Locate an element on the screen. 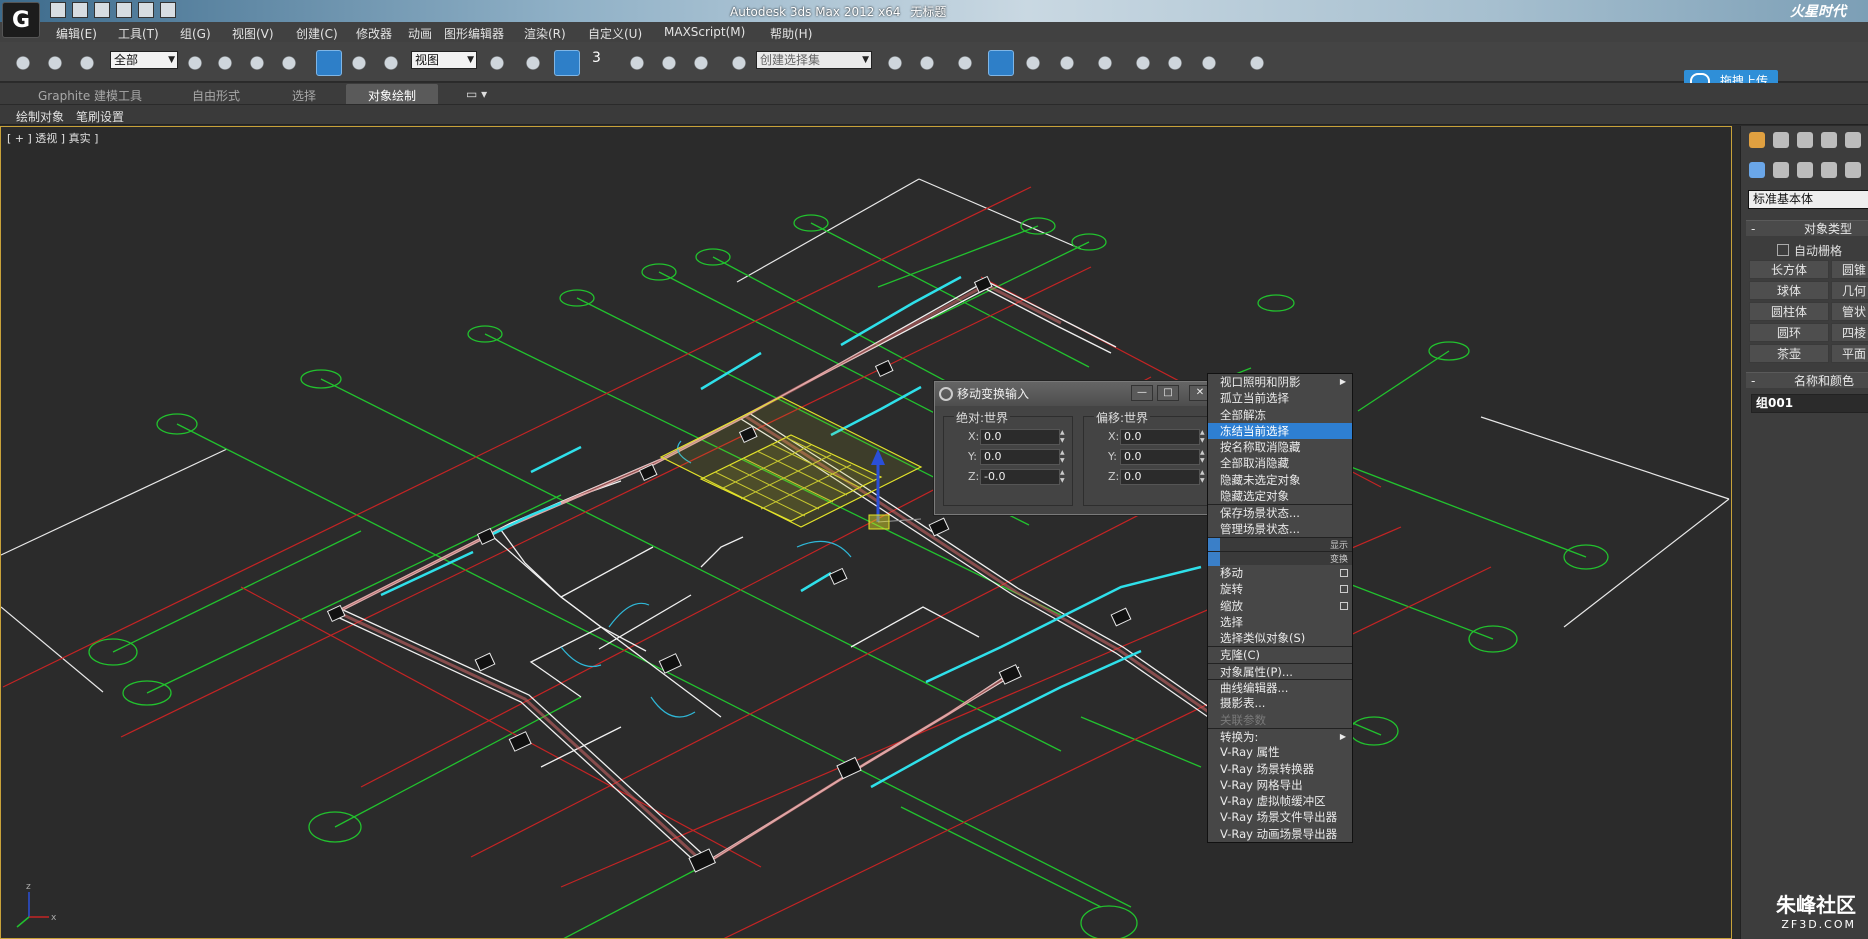 This screenshot has width=1868, height=939. display-tab-icon is located at coordinates (1853, 140).